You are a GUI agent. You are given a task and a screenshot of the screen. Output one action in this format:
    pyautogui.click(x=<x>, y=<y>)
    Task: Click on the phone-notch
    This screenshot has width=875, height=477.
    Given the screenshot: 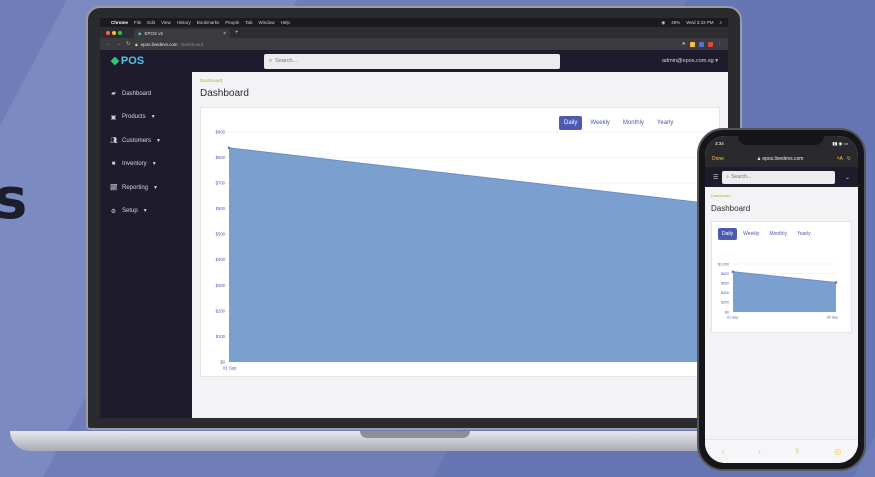 What is the action you would take?
    pyautogui.click(x=781, y=139)
    